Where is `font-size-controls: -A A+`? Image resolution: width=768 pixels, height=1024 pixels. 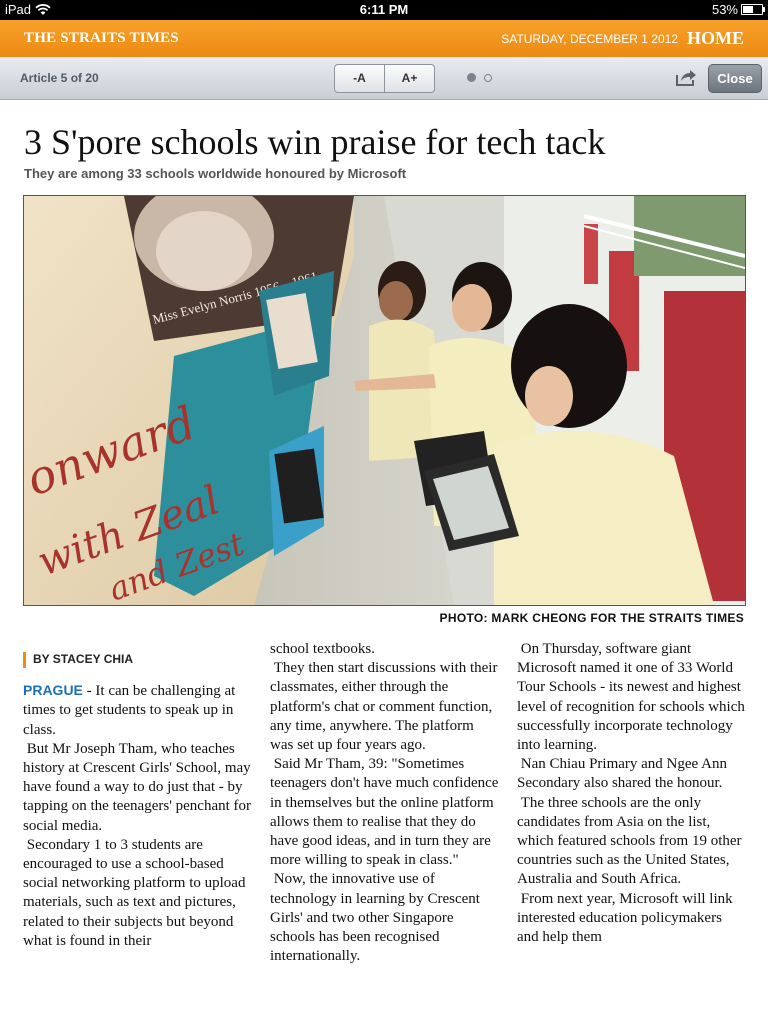
font-size-controls: -A A+ is located at coordinates (384, 78).